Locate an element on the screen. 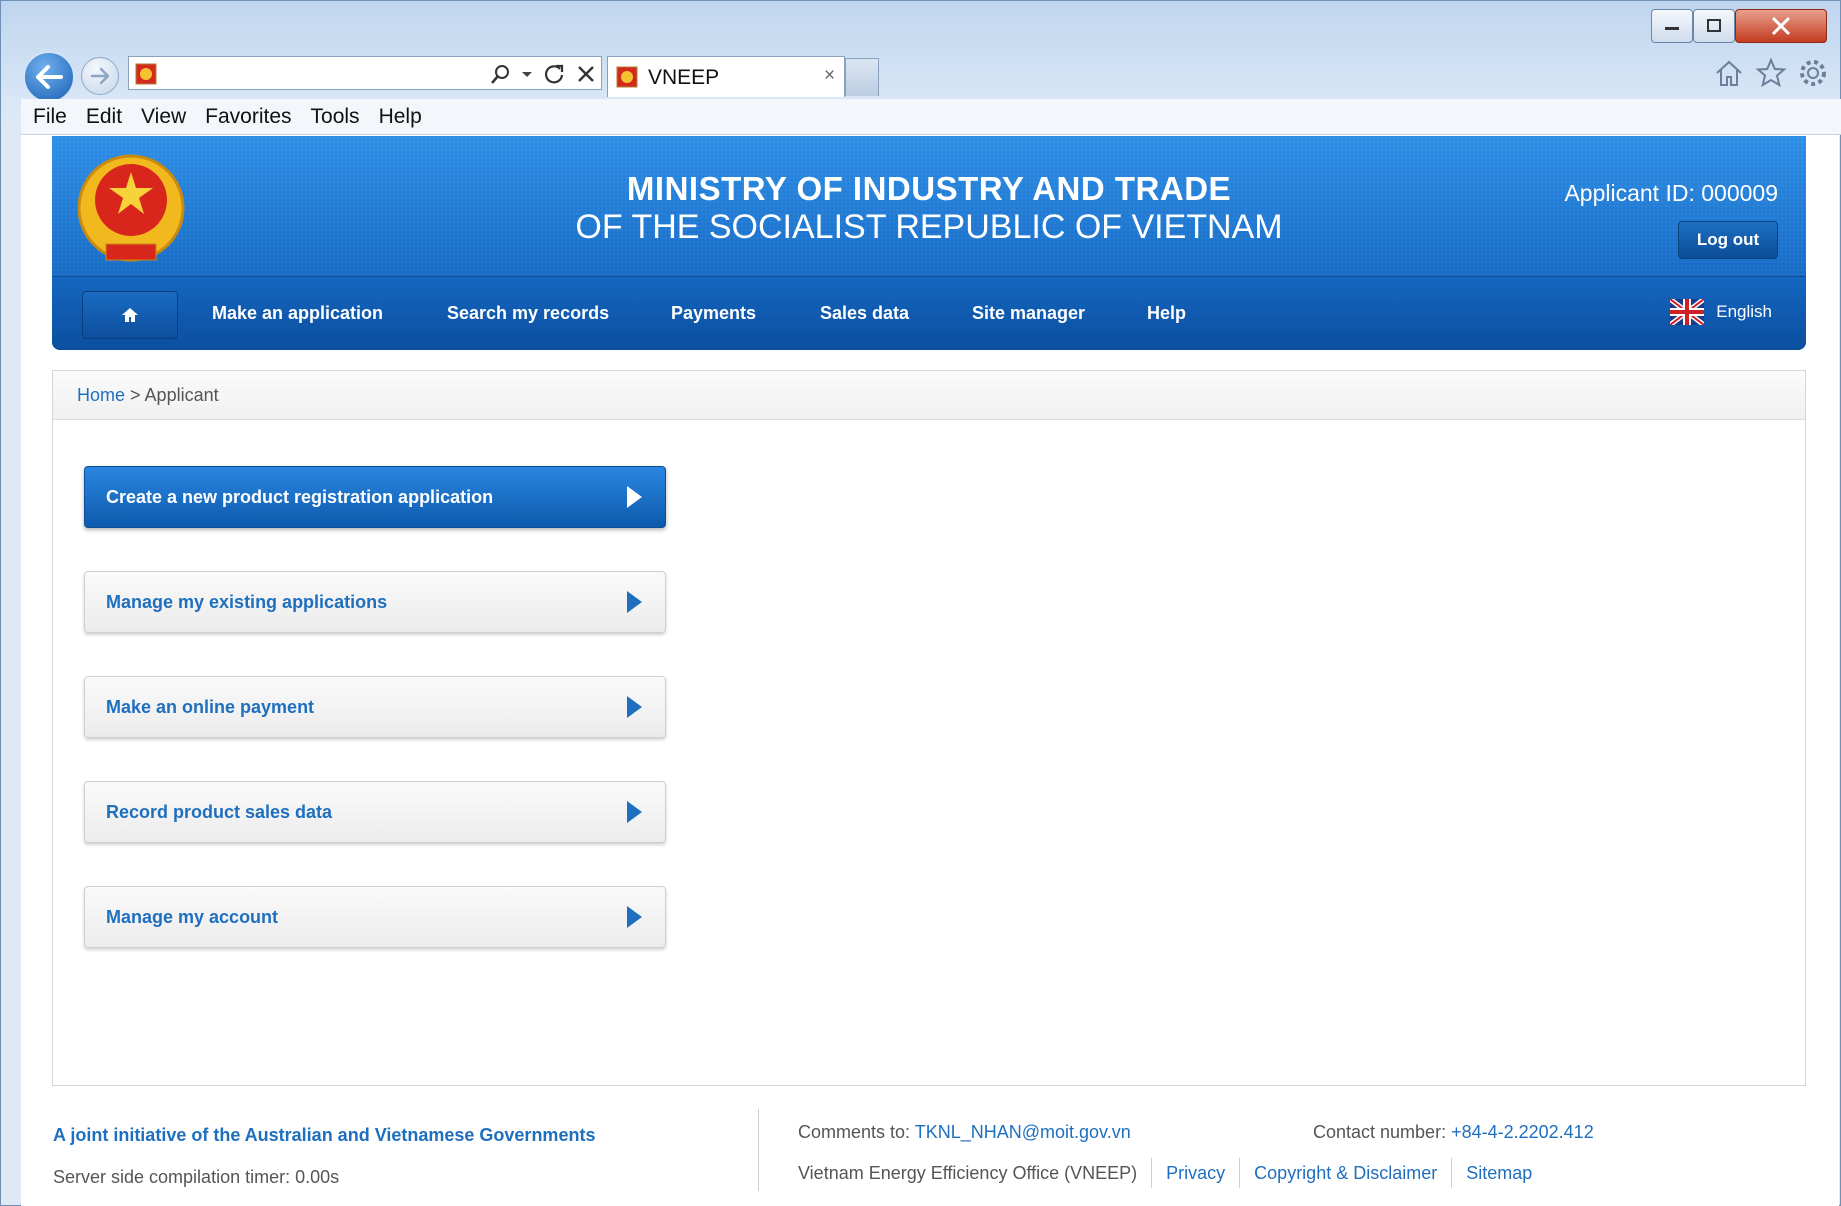 The height and width of the screenshot is (1206, 1841). record-sales-label: Record product sales data is located at coordinates (219, 812).